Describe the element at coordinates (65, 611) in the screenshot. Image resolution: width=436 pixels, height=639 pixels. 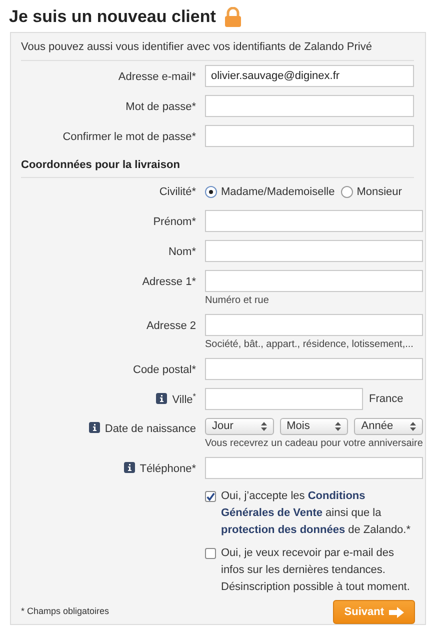
I see `footnote-text: * Champs obligatoires` at that location.